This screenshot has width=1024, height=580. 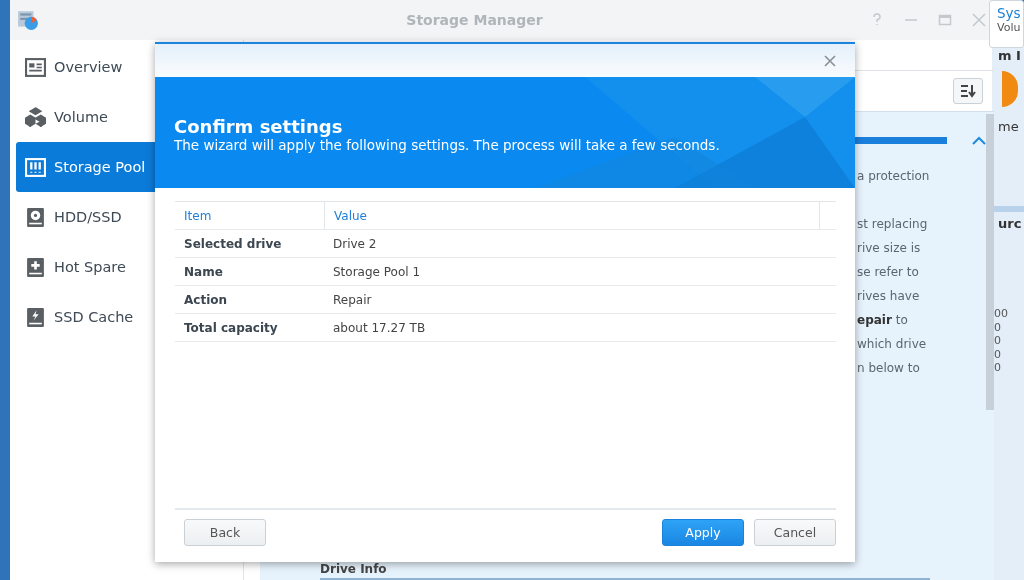 I want to click on back-button: Back, so click(x=225, y=532).